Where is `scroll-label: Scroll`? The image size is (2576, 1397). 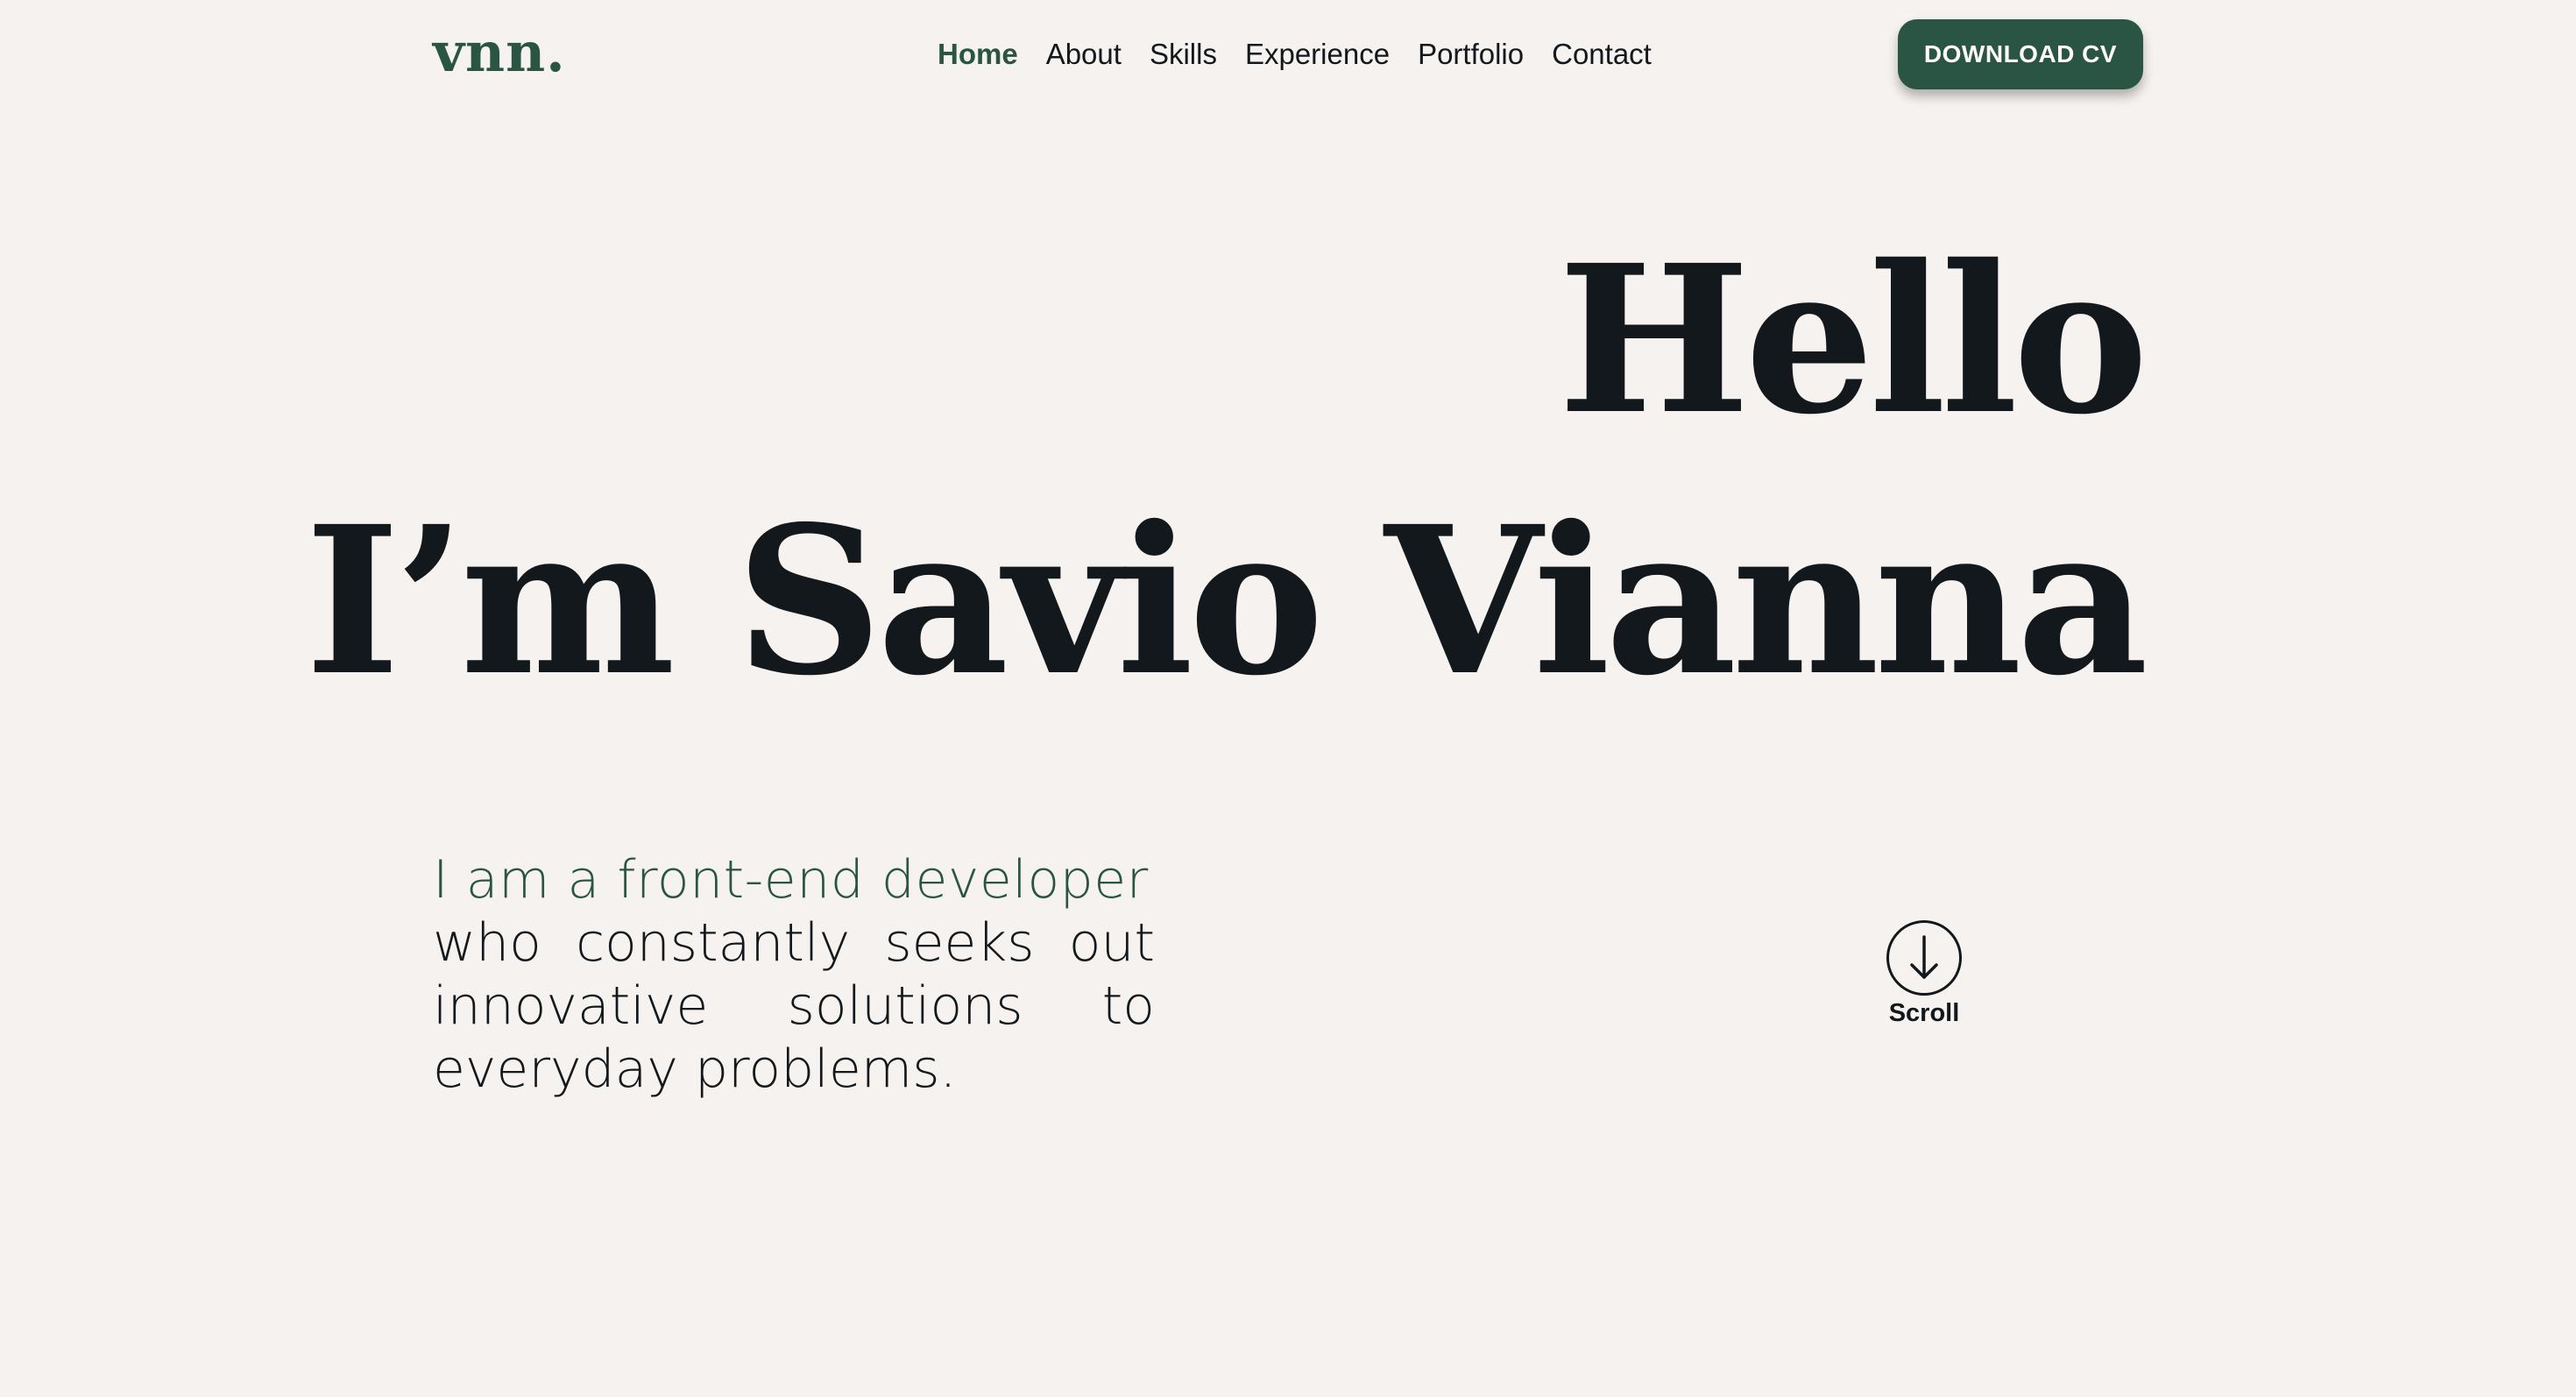
scroll-label: Scroll is located at coordinates (1924, 1013).